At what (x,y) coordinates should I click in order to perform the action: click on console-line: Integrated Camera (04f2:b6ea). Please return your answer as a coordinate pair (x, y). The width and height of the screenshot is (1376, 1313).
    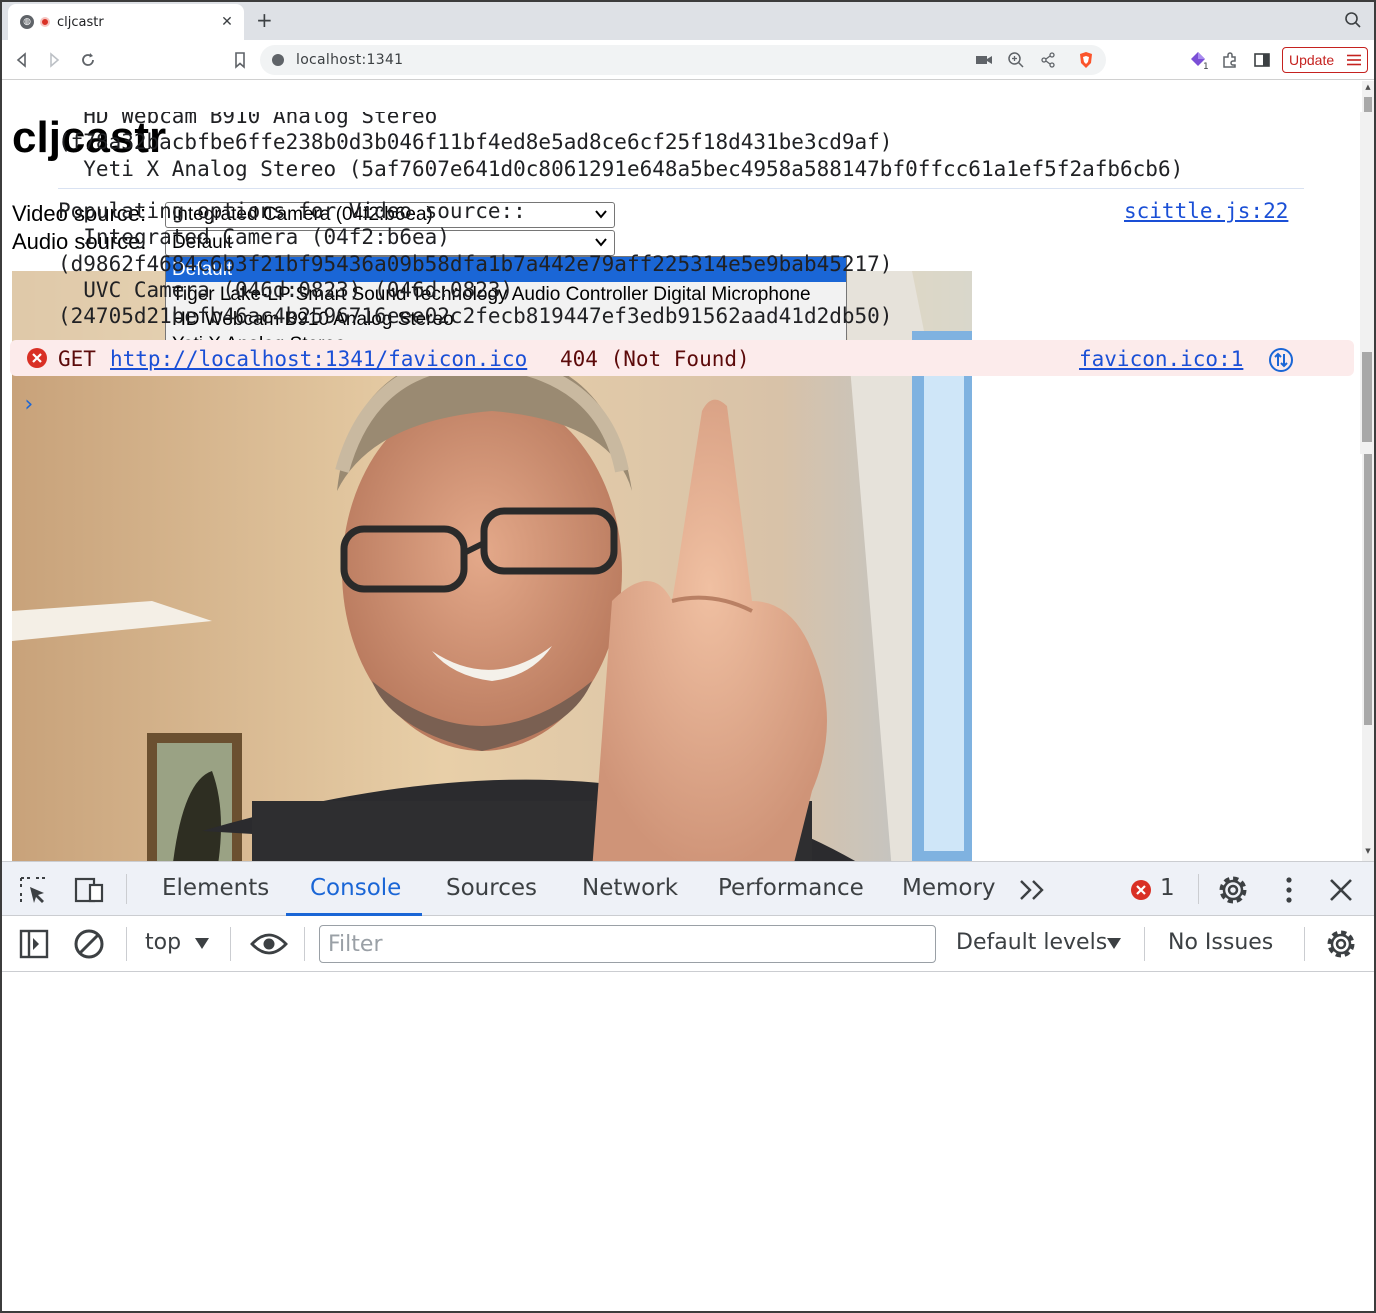
    Looking at the image, I should click on (254, 237).